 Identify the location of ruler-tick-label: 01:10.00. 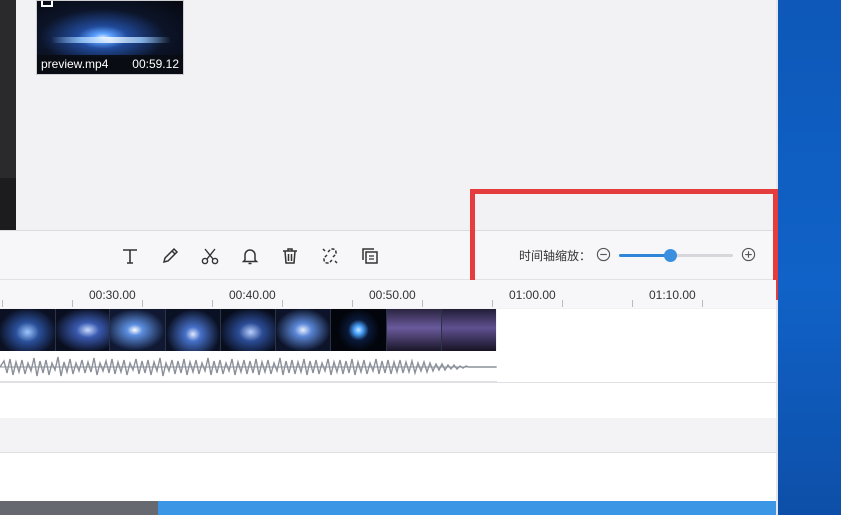
(672, 295).